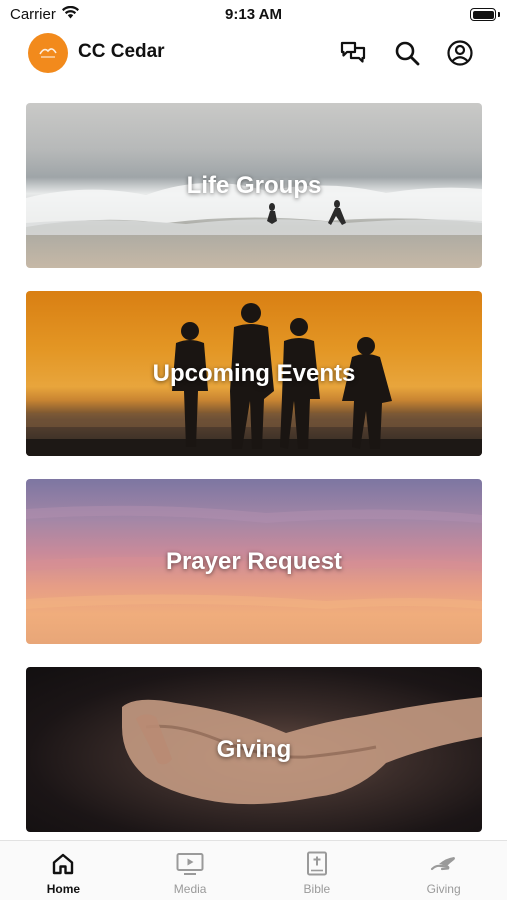 This screenshot has width=507, height=900. I want to click on app-logo, so click(48, 53).